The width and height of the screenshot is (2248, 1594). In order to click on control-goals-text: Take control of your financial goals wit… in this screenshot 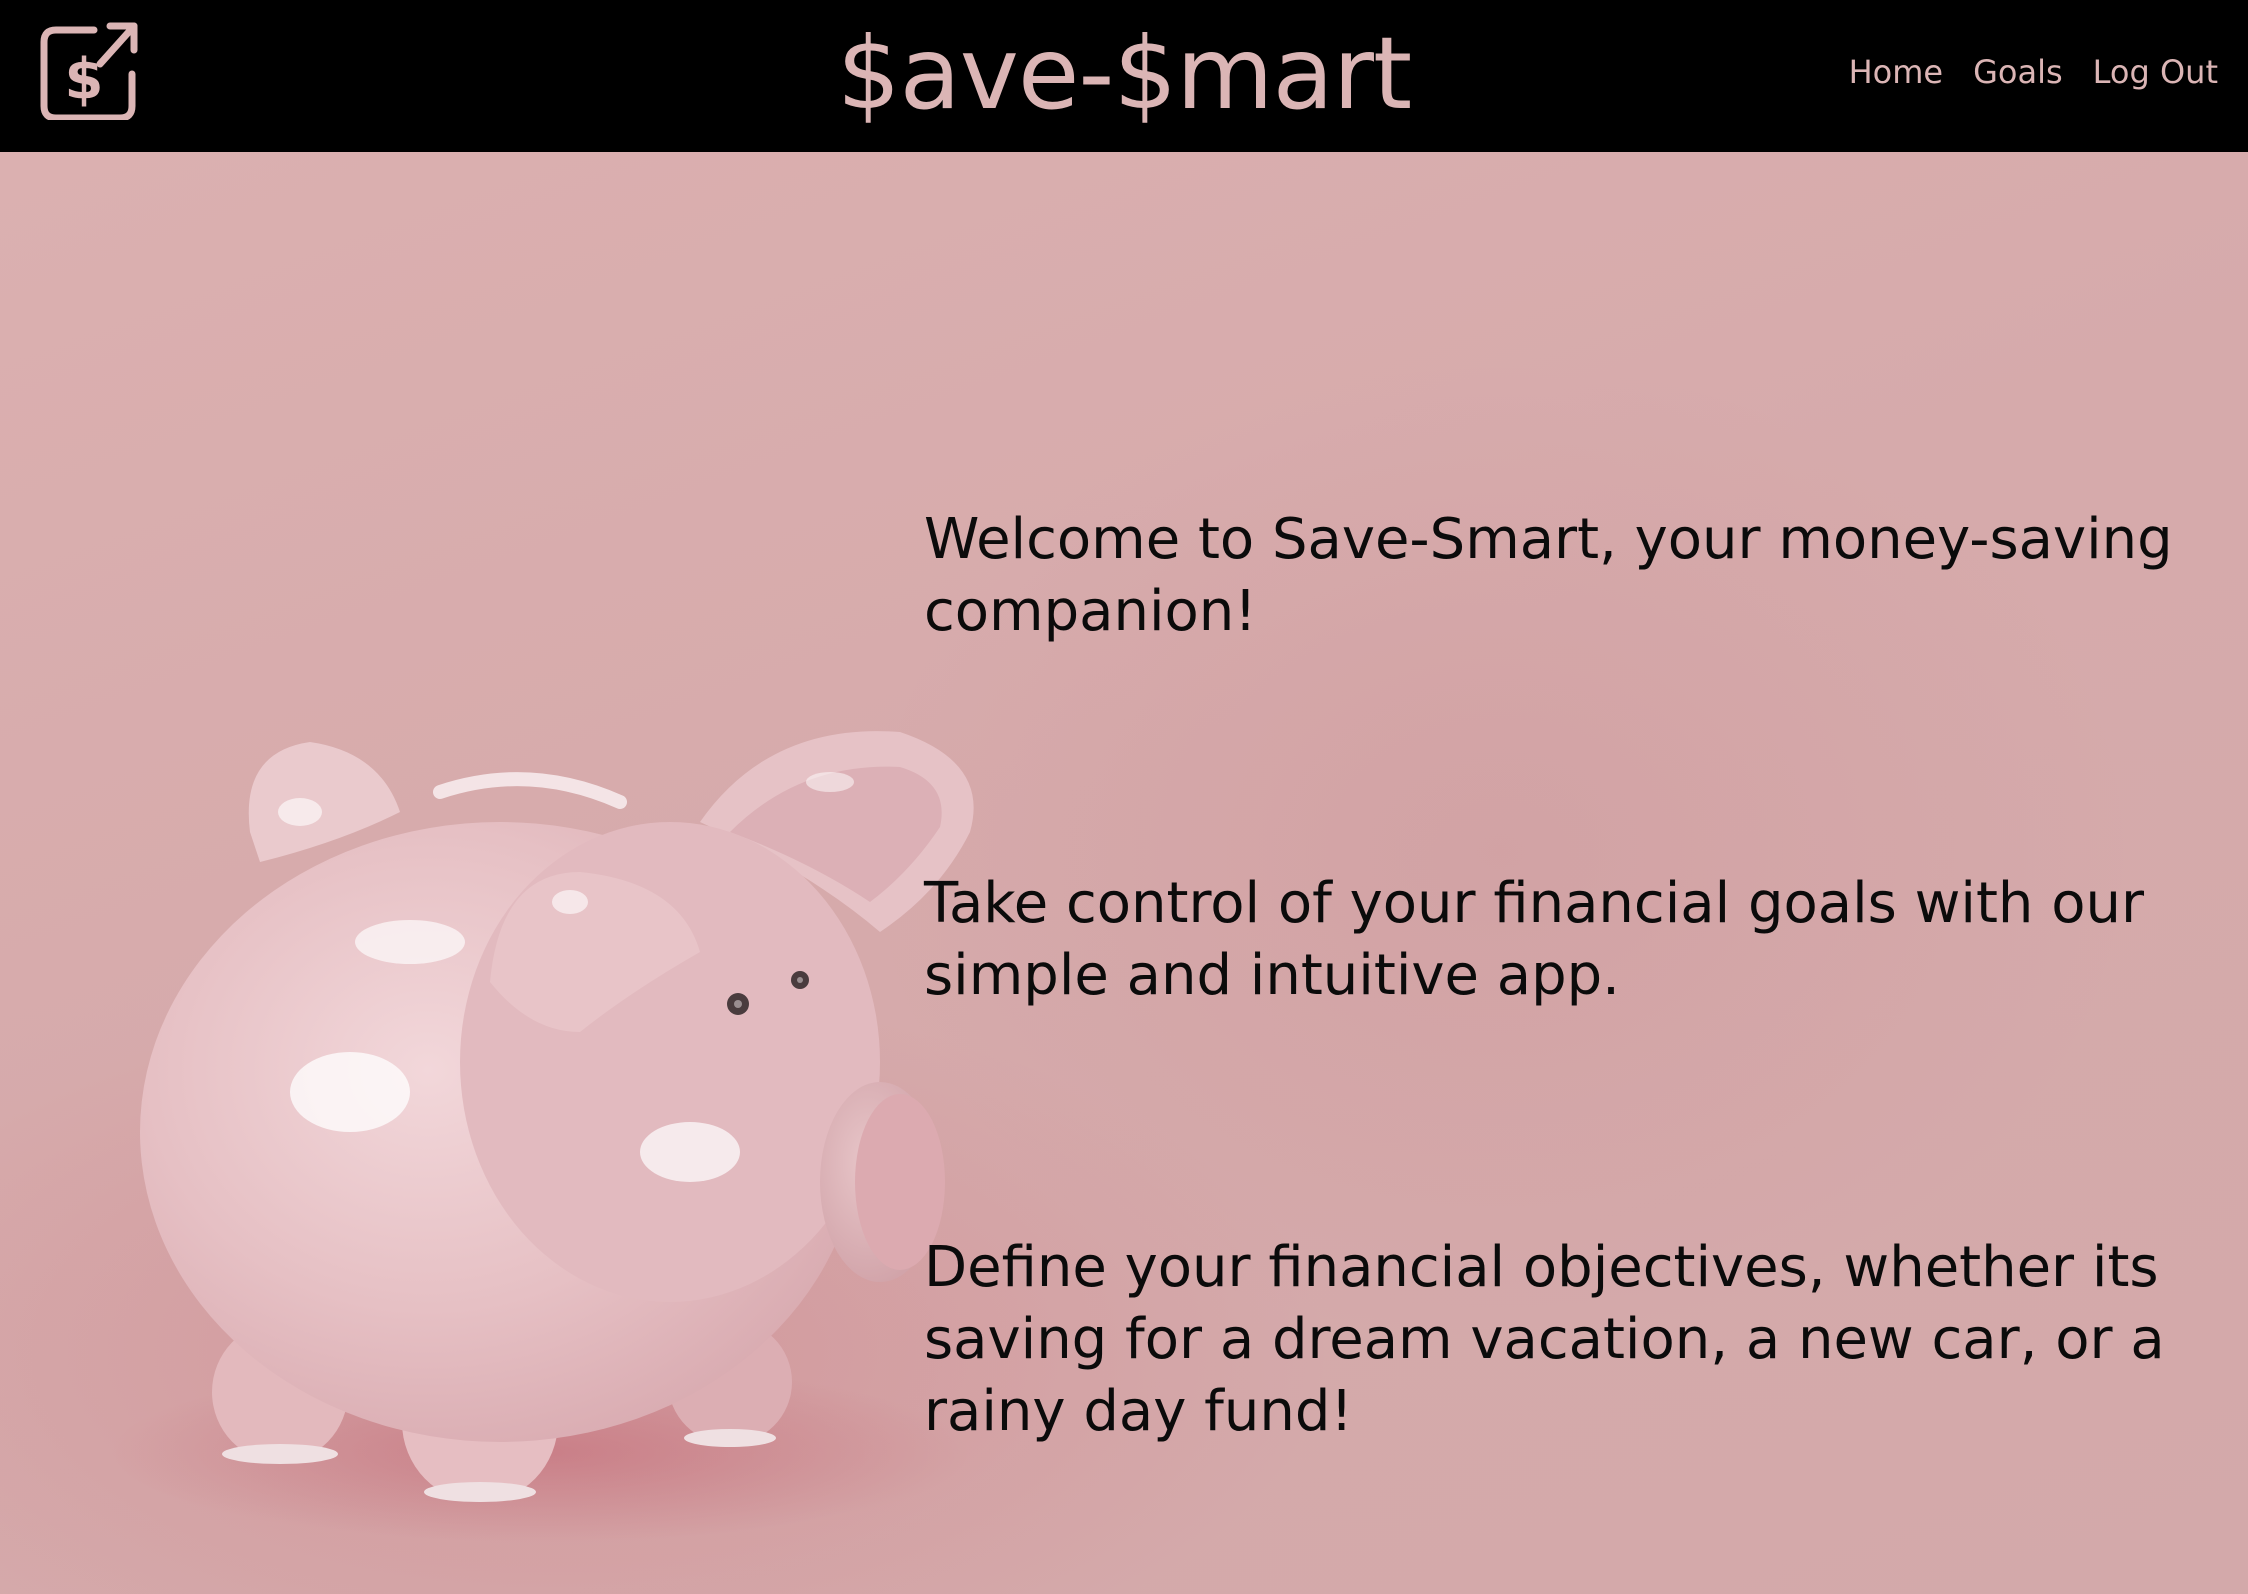, I will do `click(1534, 939)`.